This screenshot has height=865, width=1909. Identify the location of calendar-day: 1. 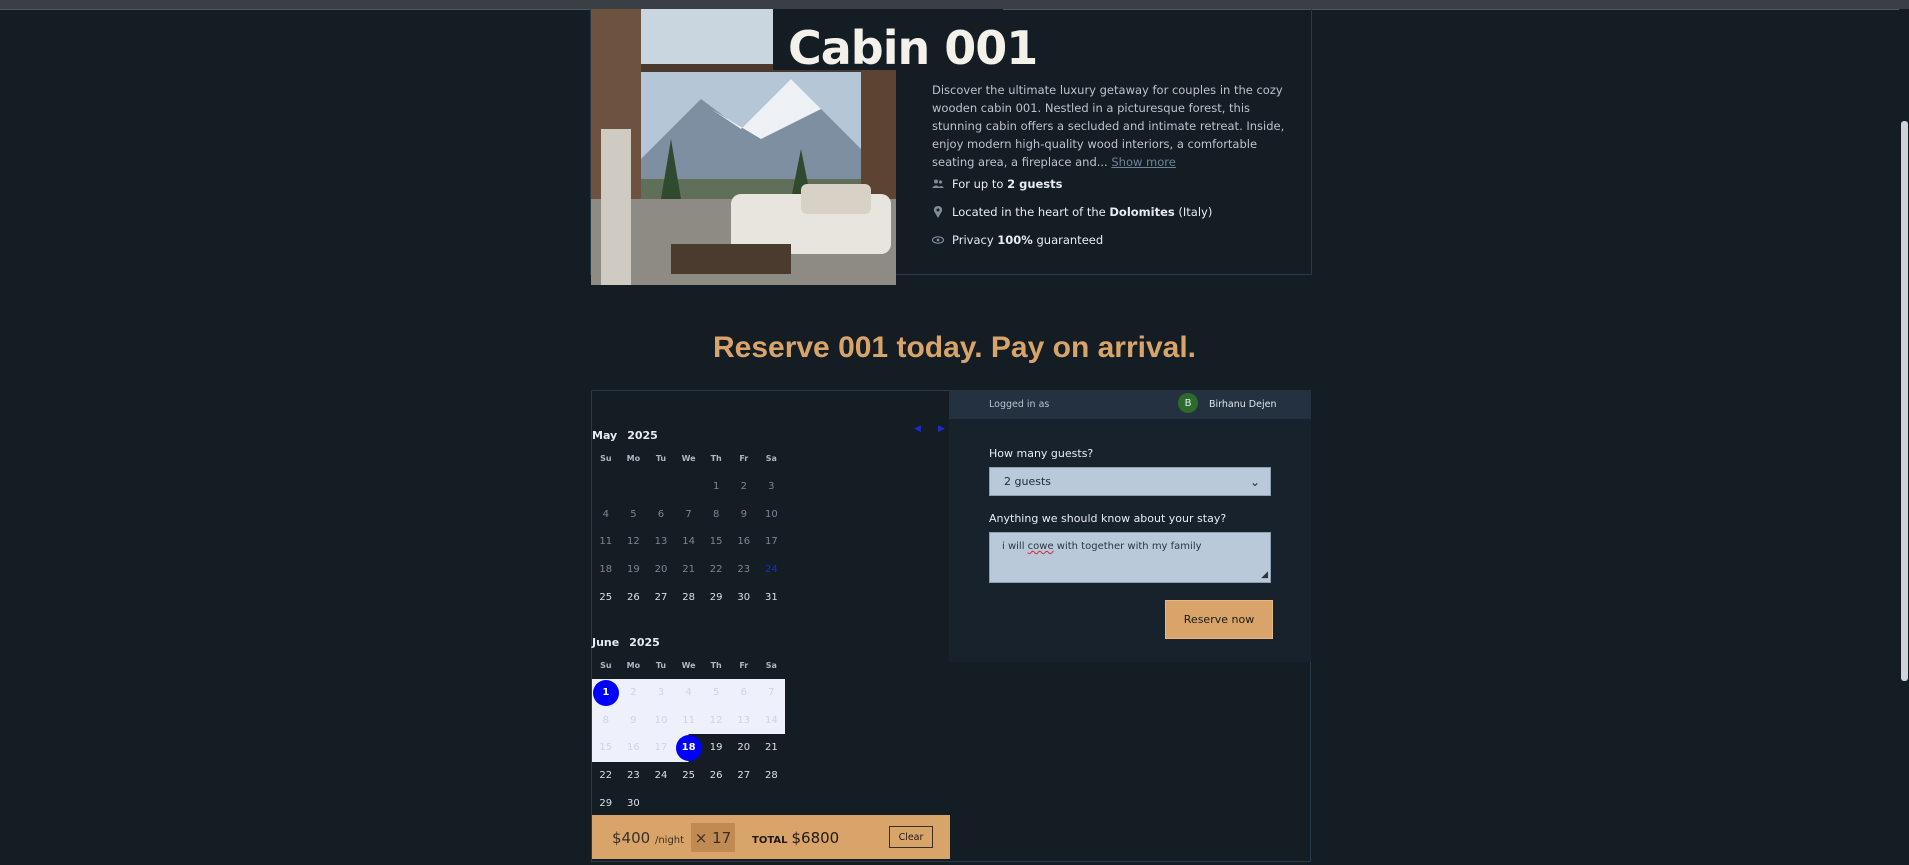
(716, 487).